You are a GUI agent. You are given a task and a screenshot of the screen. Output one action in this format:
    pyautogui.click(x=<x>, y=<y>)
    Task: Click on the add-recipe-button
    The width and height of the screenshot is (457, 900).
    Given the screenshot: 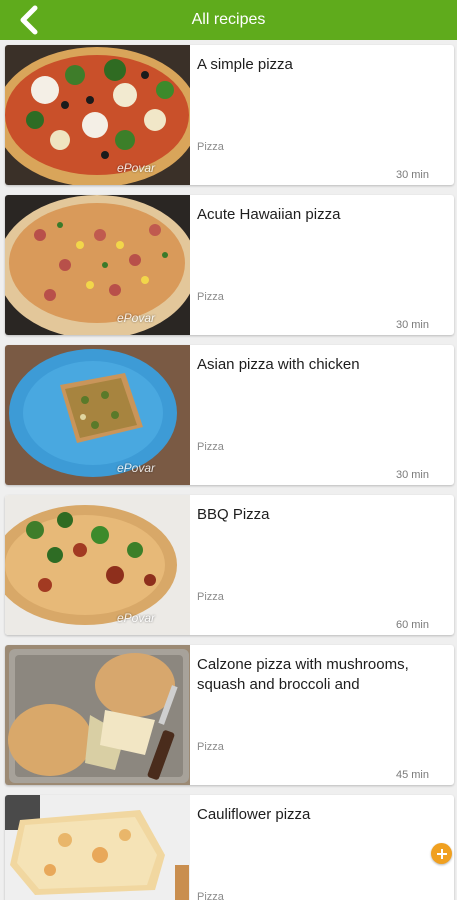 What is the action you would take?
    pyautogui.click(x=441, y=853)
    